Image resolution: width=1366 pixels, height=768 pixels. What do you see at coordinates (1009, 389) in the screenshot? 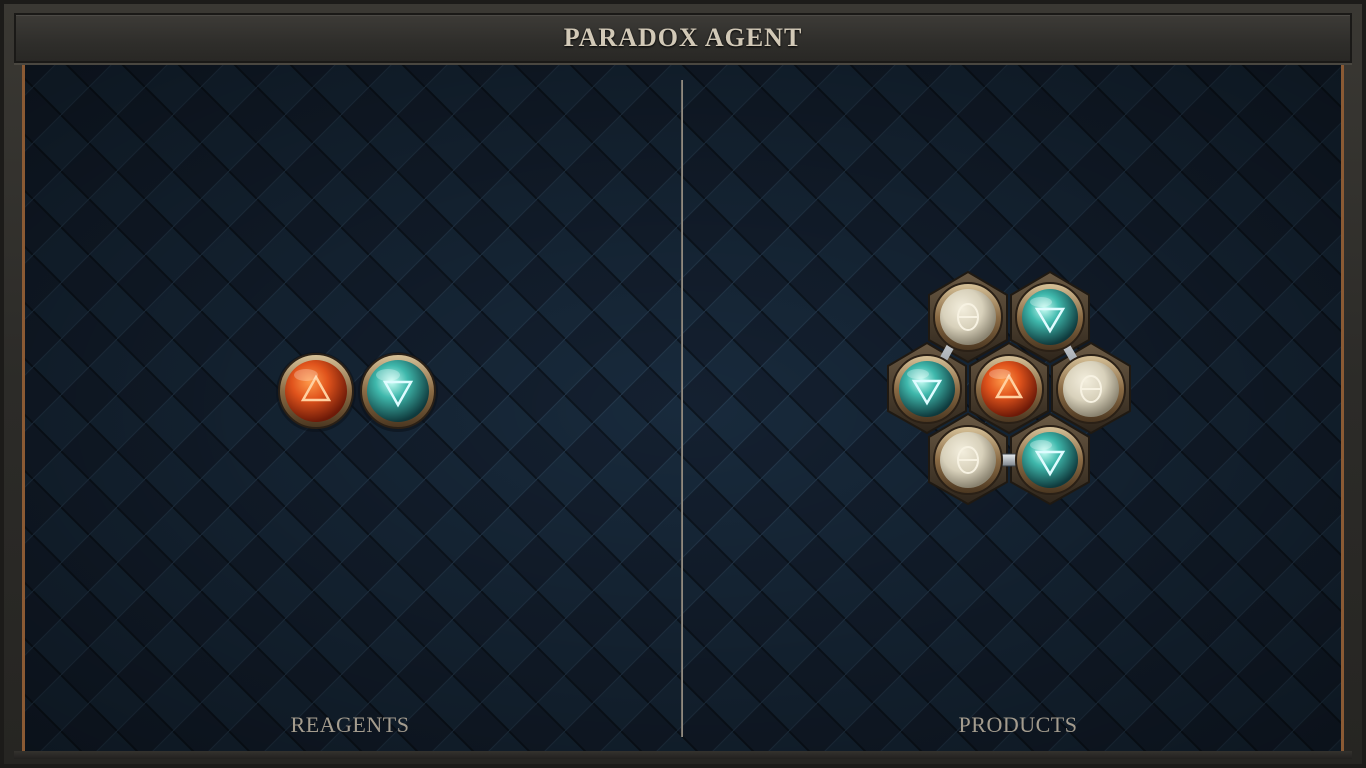
I see `product-fire-atom-center` at bounding box center [1009, 389].